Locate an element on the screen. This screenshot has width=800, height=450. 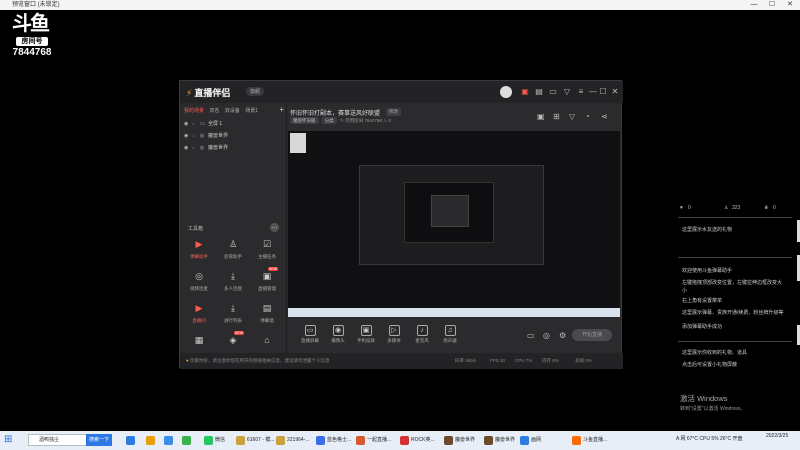
bottom-tool-1: ◉ 摄像头 is located at coordinates (338, 334).